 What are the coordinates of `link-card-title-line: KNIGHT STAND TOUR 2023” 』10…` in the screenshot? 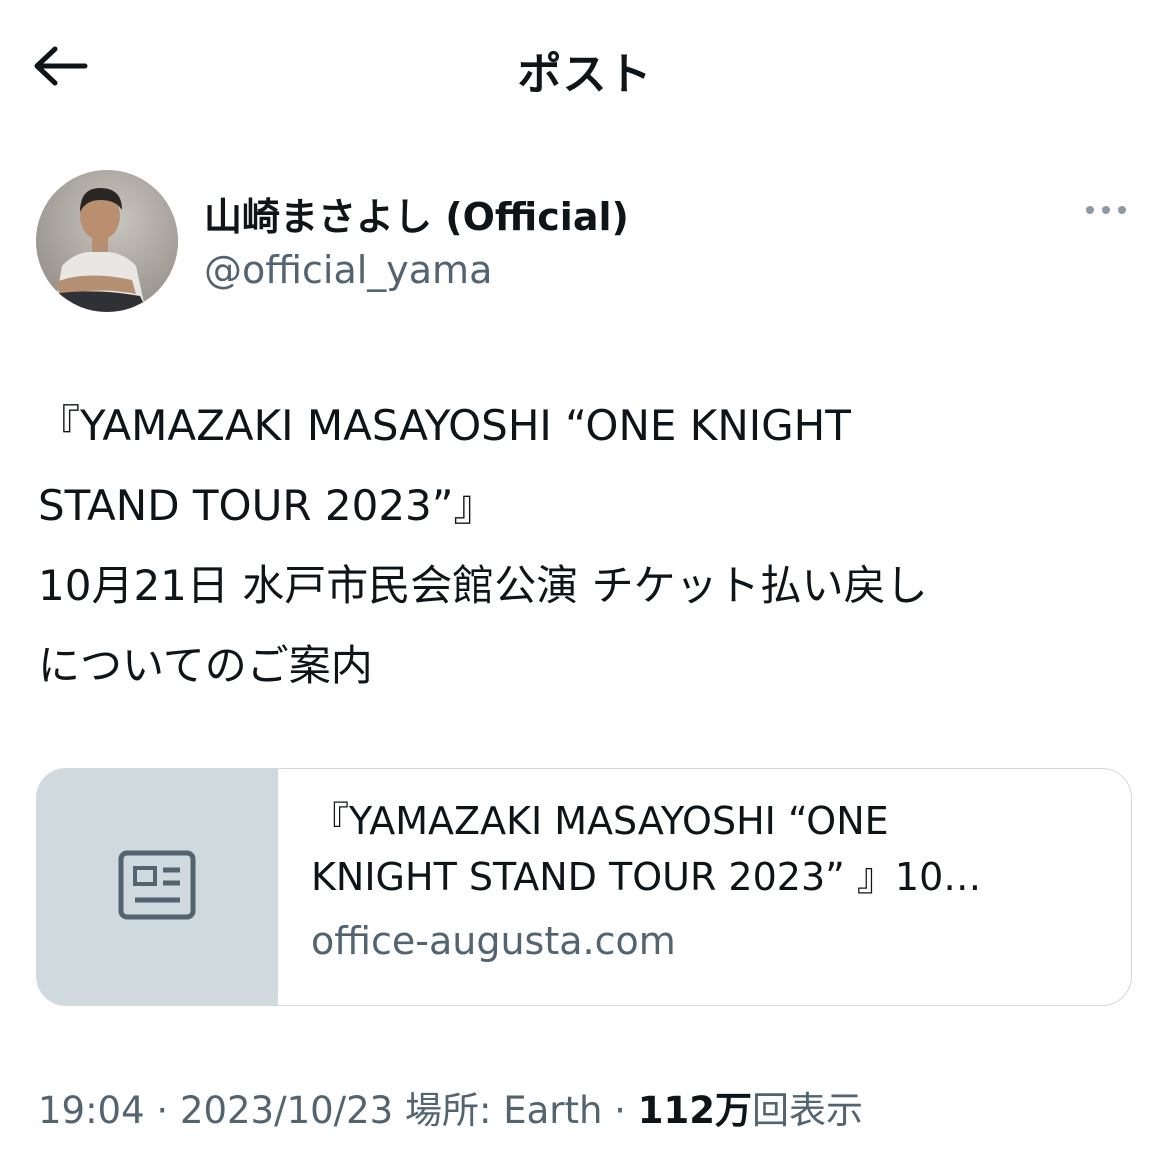 It's located at (646, 877).